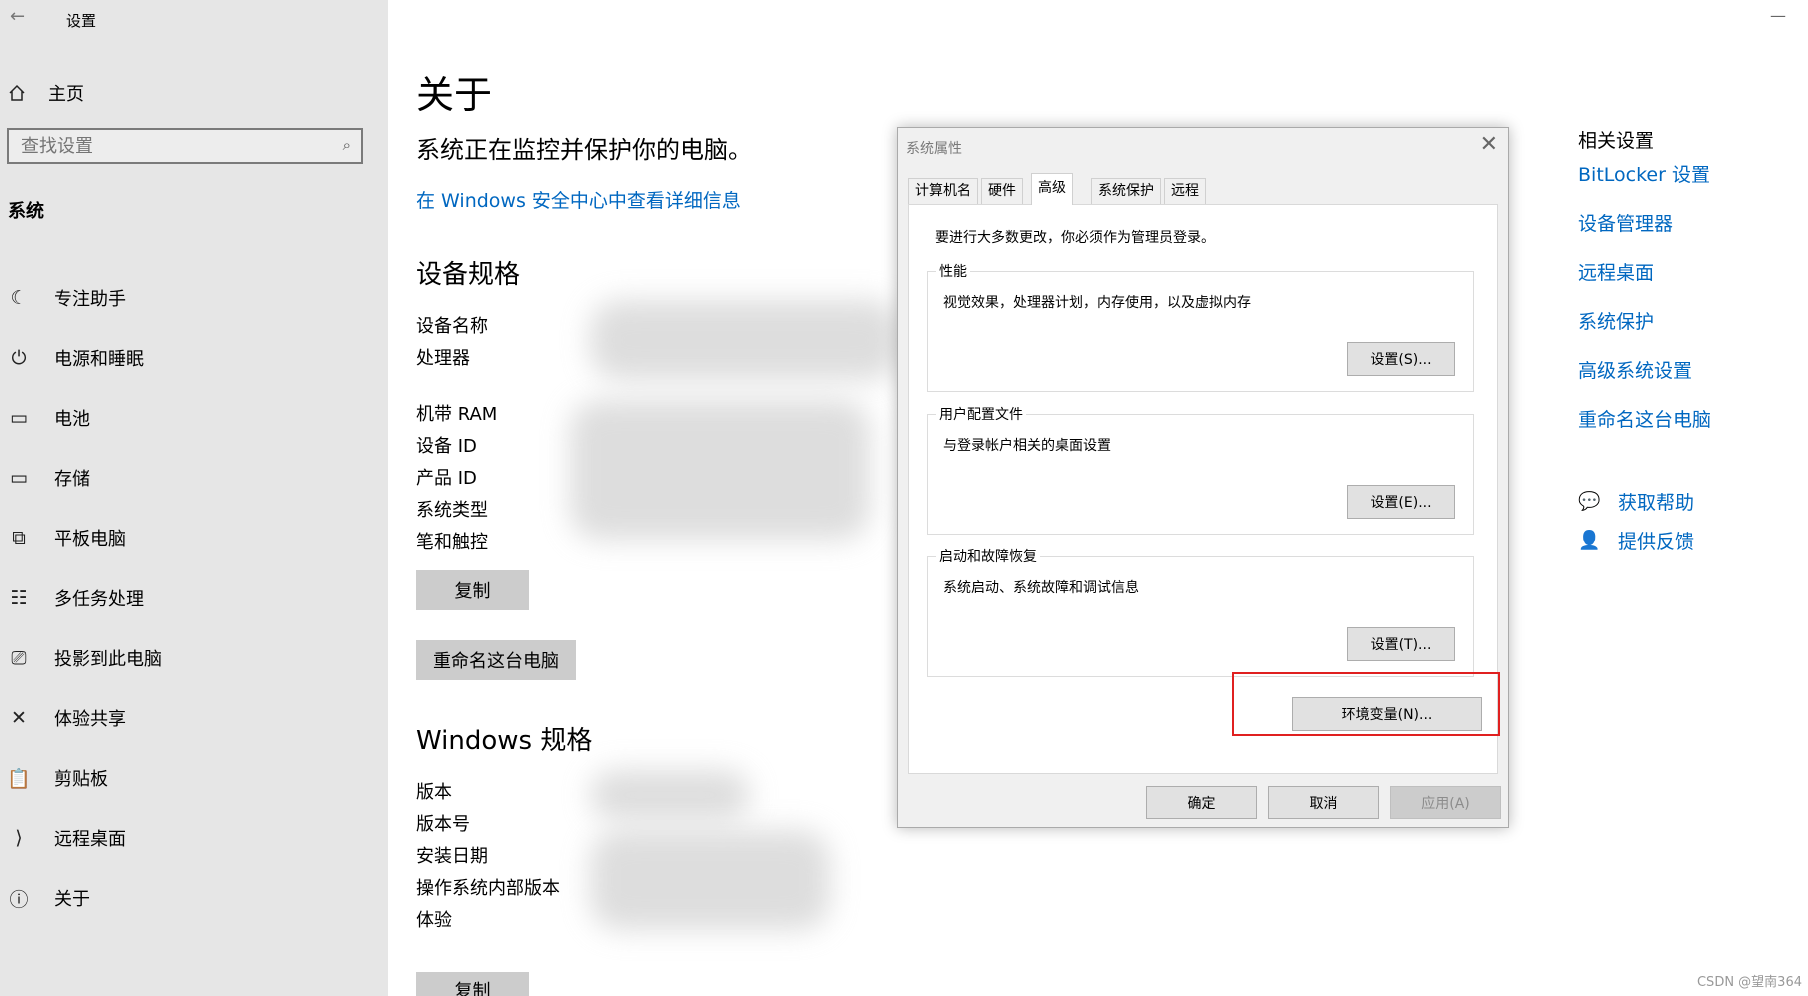 This screenshot has height=996, width=1808. Describe the element at coordinates (194, 298) in the screenshot. I see `sidebar-item-focus-assist: ☾ 专注助手` at that location.